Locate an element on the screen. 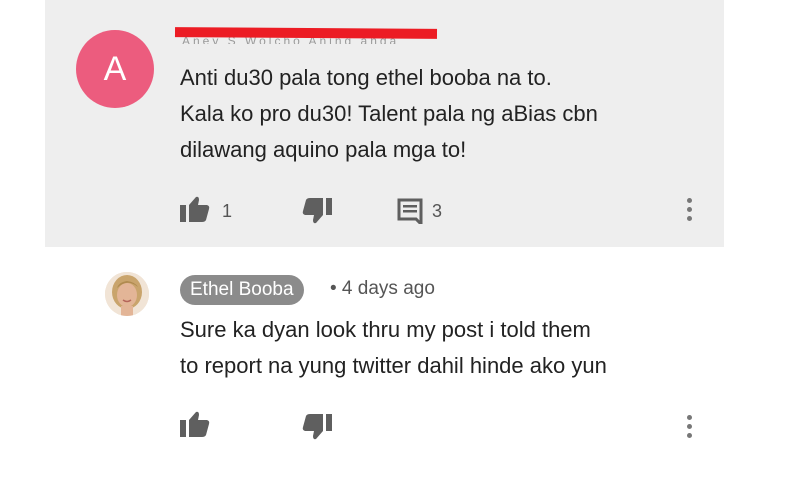  reply-avatar is located at coordinates (127, 294).